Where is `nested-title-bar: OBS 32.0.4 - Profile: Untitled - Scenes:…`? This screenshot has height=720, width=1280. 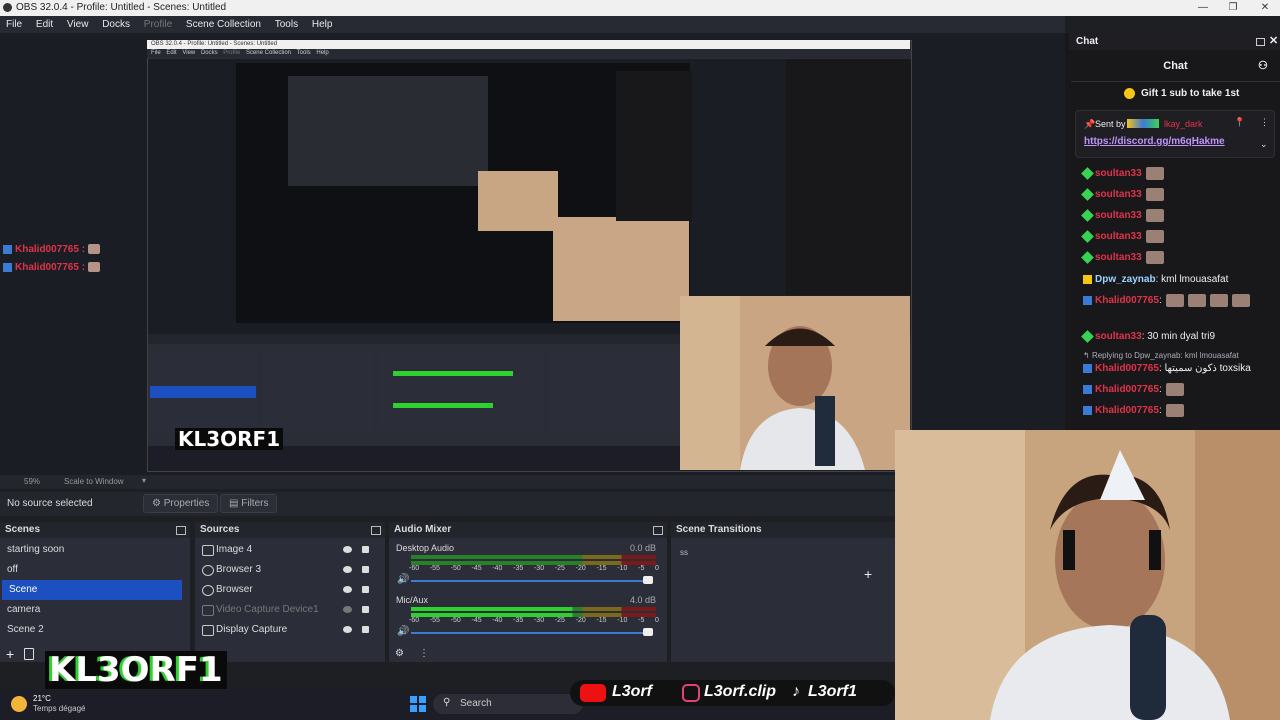
nested-title-bar: OBS 32.0.4 - Profile: Untitled - Scenes:… is located at coordinates (528, 44).